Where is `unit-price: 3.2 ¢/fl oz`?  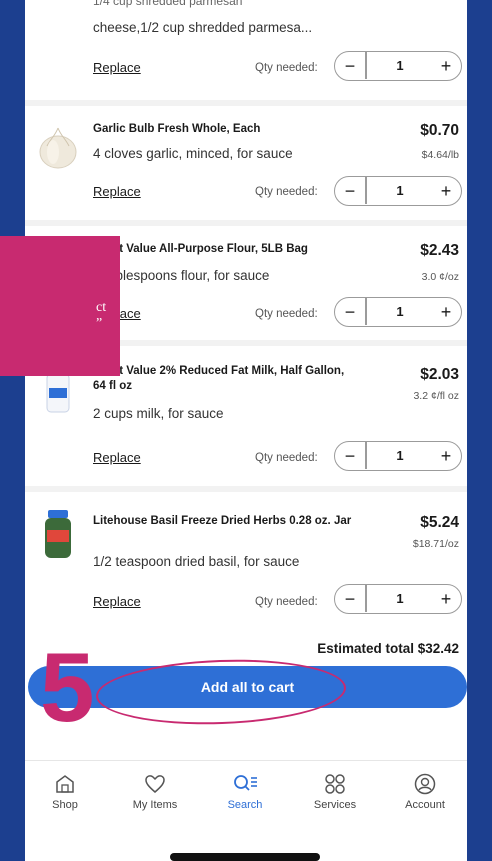
unit-price: 3.2 ¢/fl oz is located at coordinates (436, 396).